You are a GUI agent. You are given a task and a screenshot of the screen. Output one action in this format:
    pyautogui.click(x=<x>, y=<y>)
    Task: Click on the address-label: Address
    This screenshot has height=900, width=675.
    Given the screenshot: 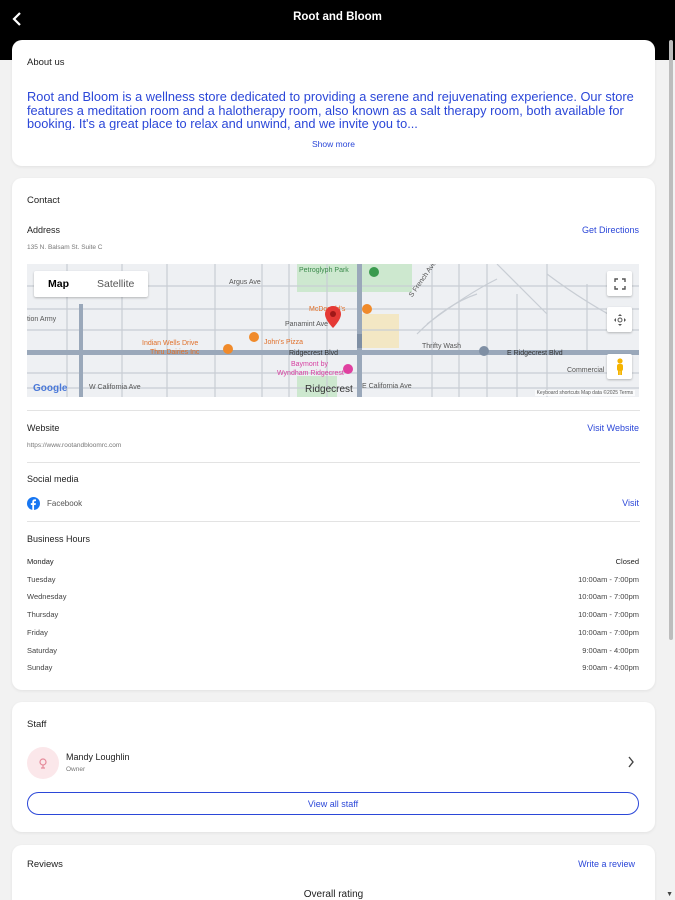 What is the action you would take?
    pyautogui.click(x=44, y=230)
    